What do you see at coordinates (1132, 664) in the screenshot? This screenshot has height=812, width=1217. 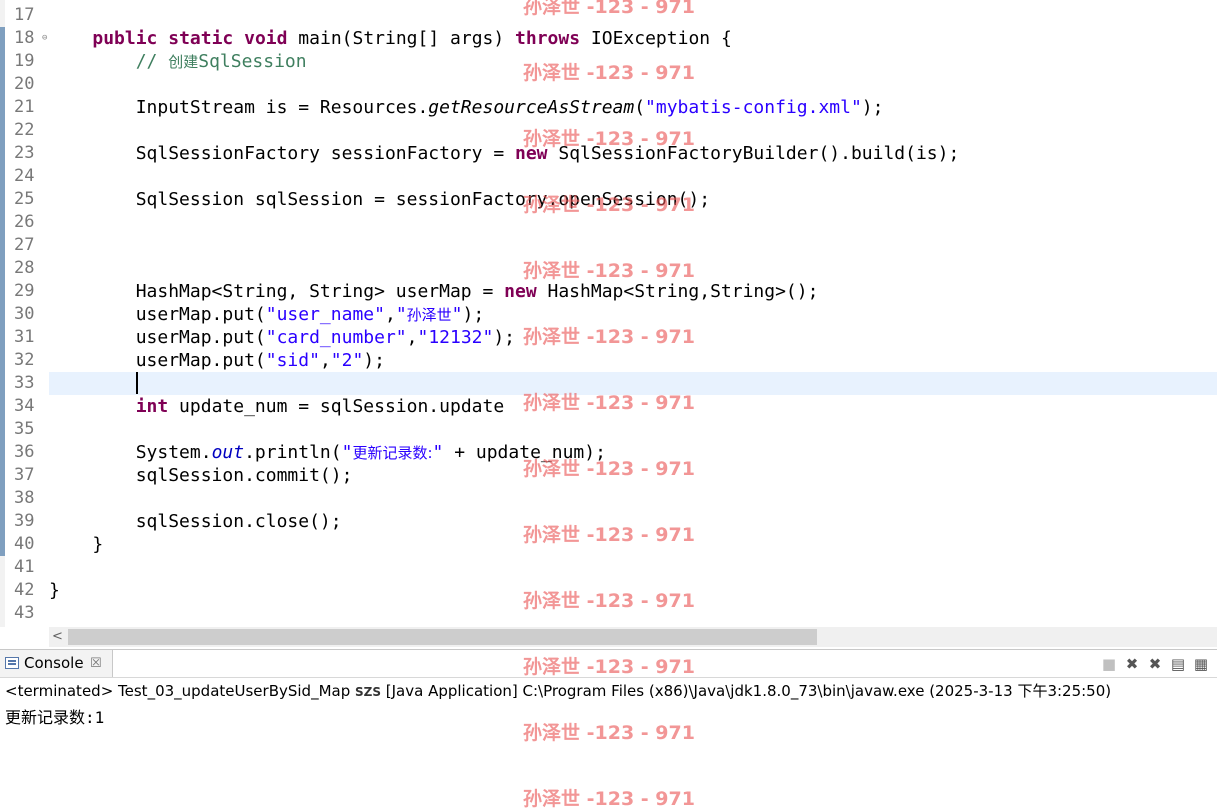 I see `remove-launch-icon: ✖` at bounding box center [1132, 664].